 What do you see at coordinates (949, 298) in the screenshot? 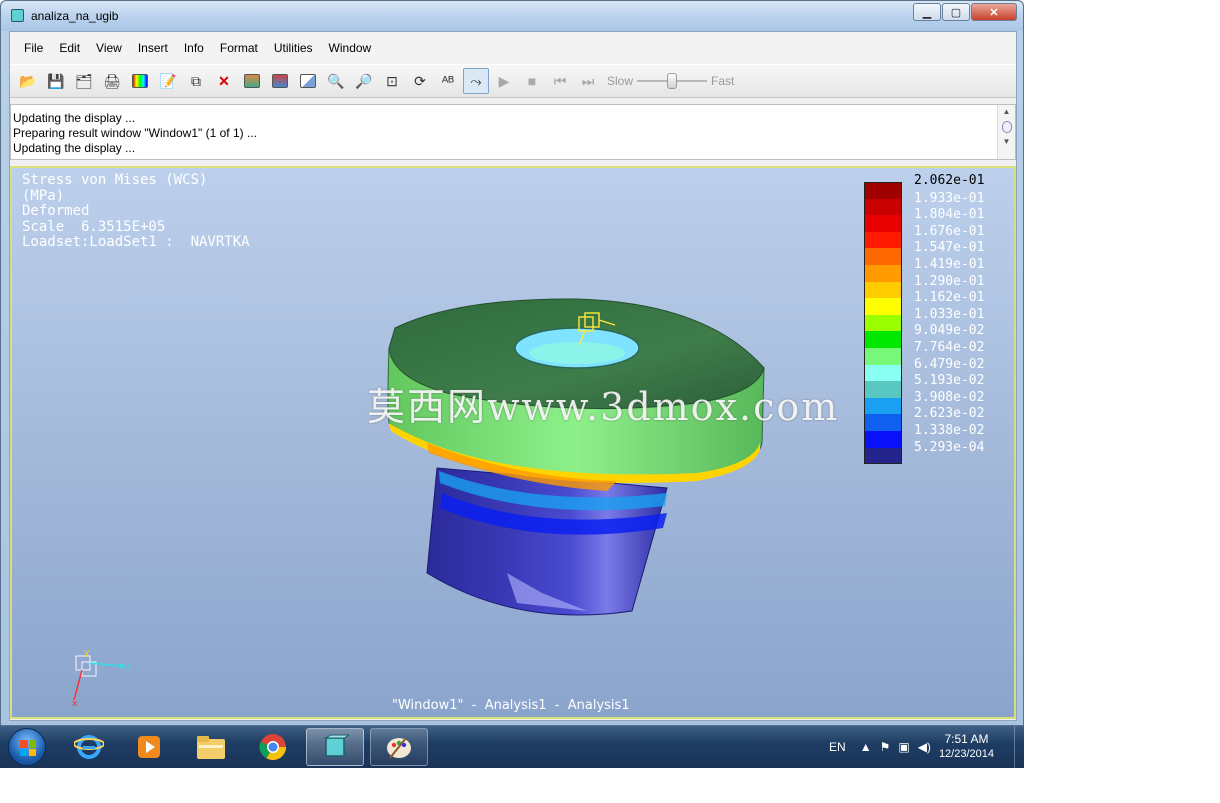
I see `legend-value: 1.162e-01` at bounding box center [949, 298].